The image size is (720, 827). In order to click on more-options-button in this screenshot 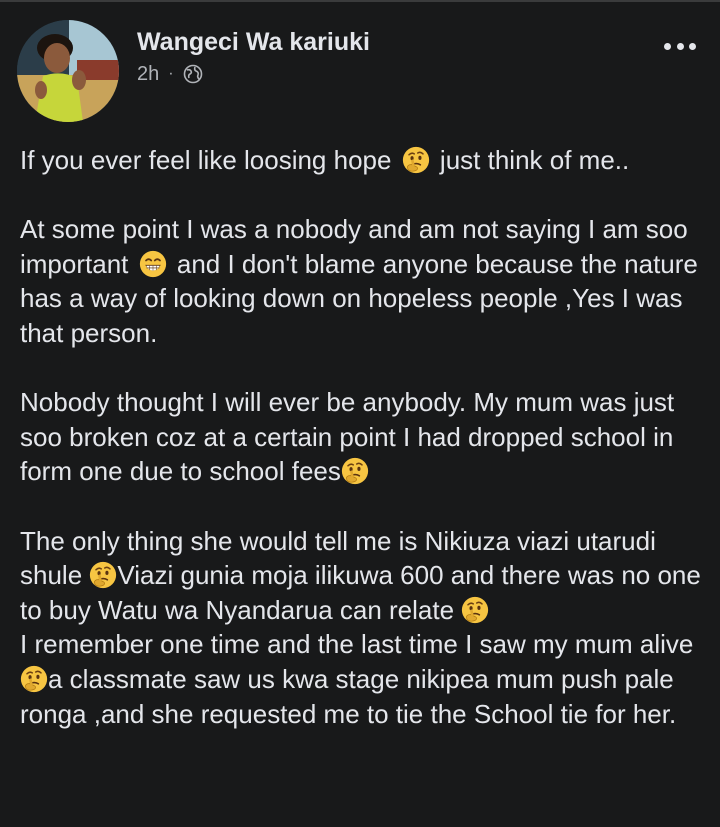, I will do `click(680, 46)`.